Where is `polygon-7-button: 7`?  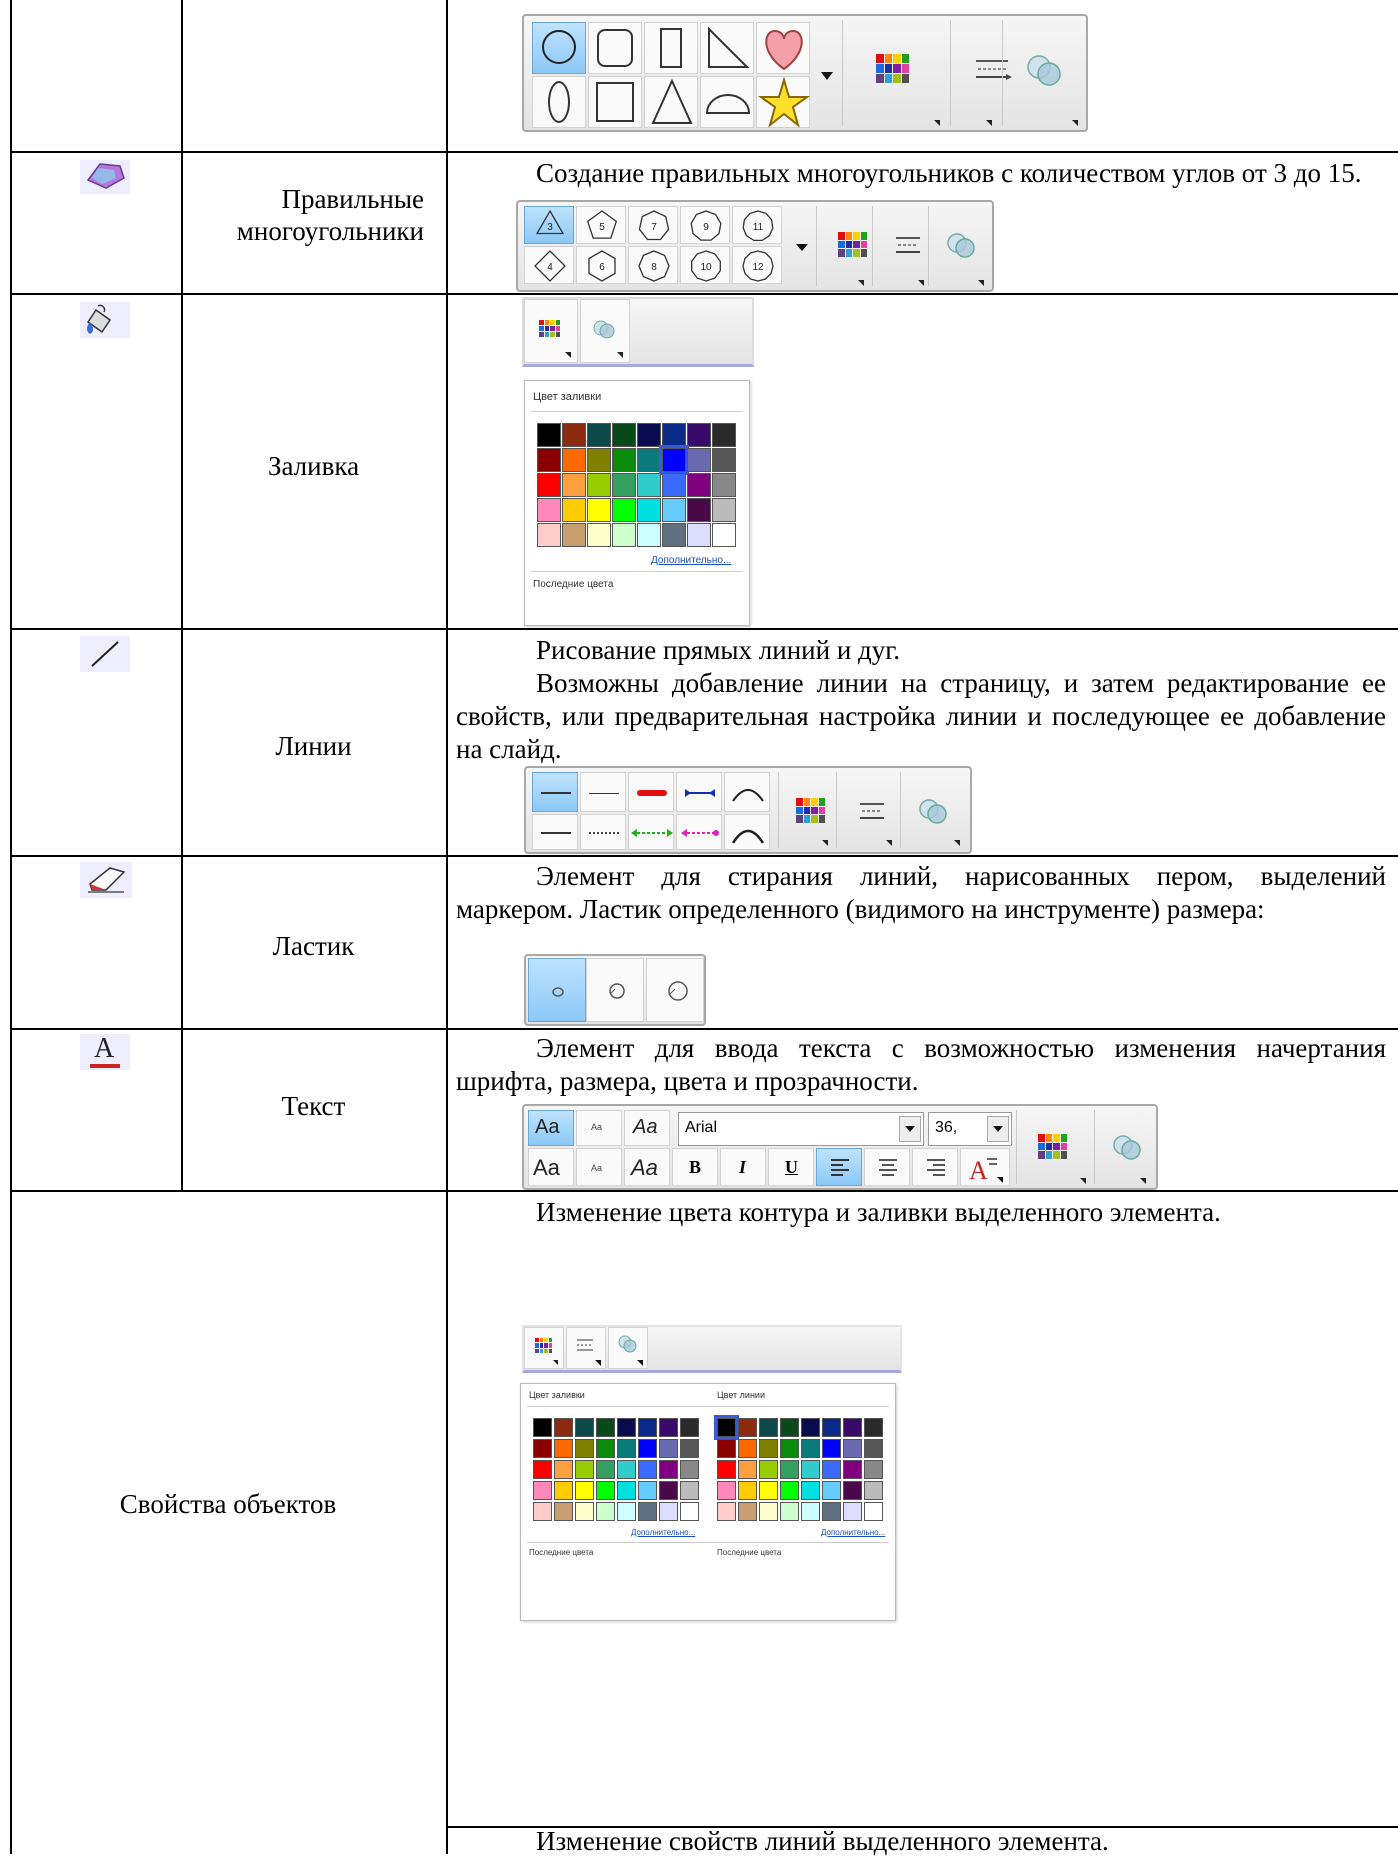
polygon-7-button: 7 is located at coordinates (653, 225).